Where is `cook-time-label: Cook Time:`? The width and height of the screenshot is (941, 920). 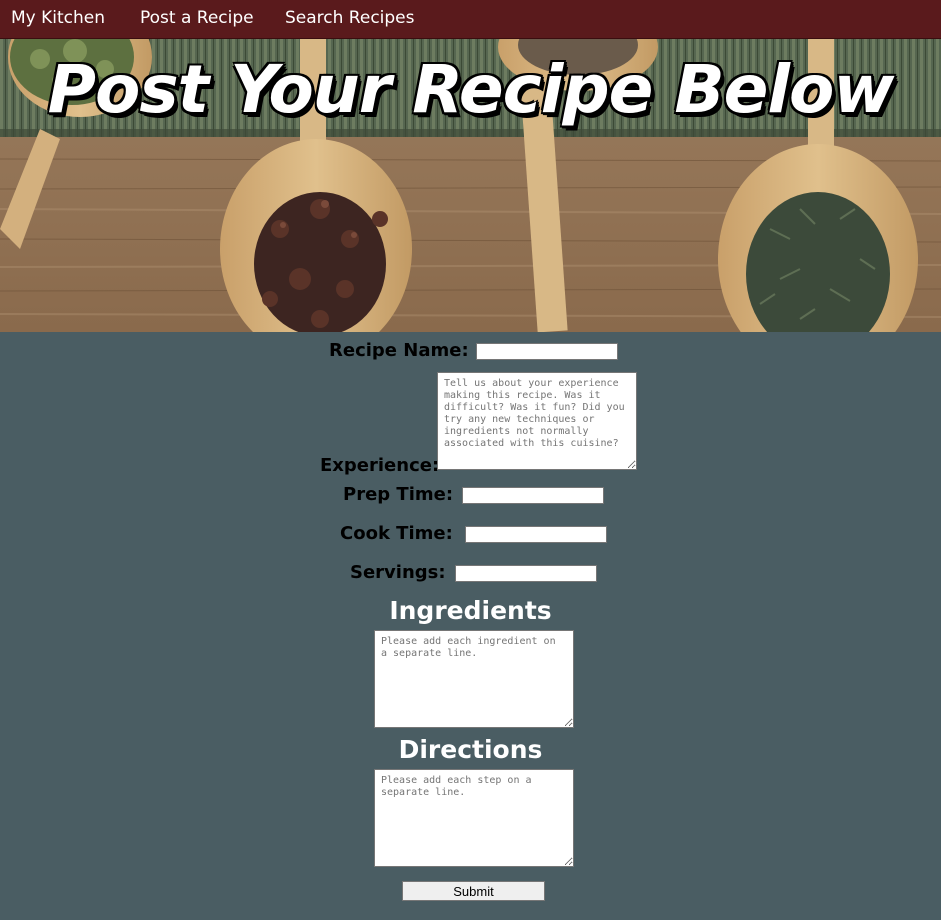 cook-time-label: Cook Time: is located at coordinates (396, 533).